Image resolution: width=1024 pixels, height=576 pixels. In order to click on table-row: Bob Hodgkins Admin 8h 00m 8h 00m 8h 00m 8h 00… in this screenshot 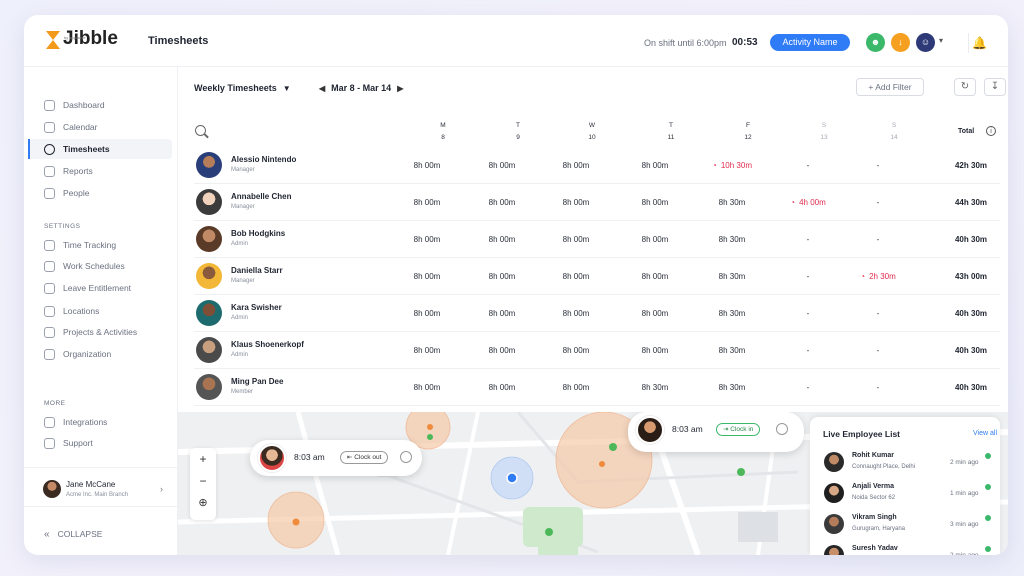, I will do `click(597, 239)`.